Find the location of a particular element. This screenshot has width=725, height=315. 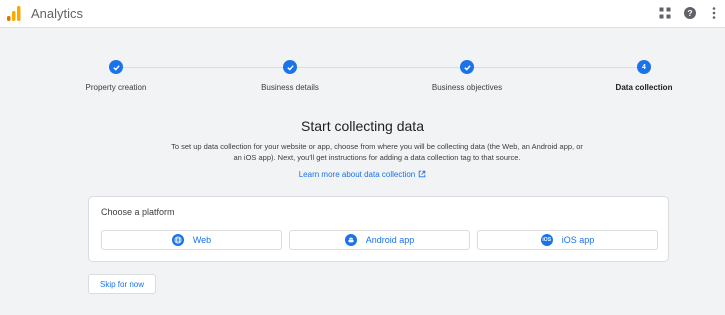

step-data-collection: 4 Data collection is located at coordinates (644, 76).